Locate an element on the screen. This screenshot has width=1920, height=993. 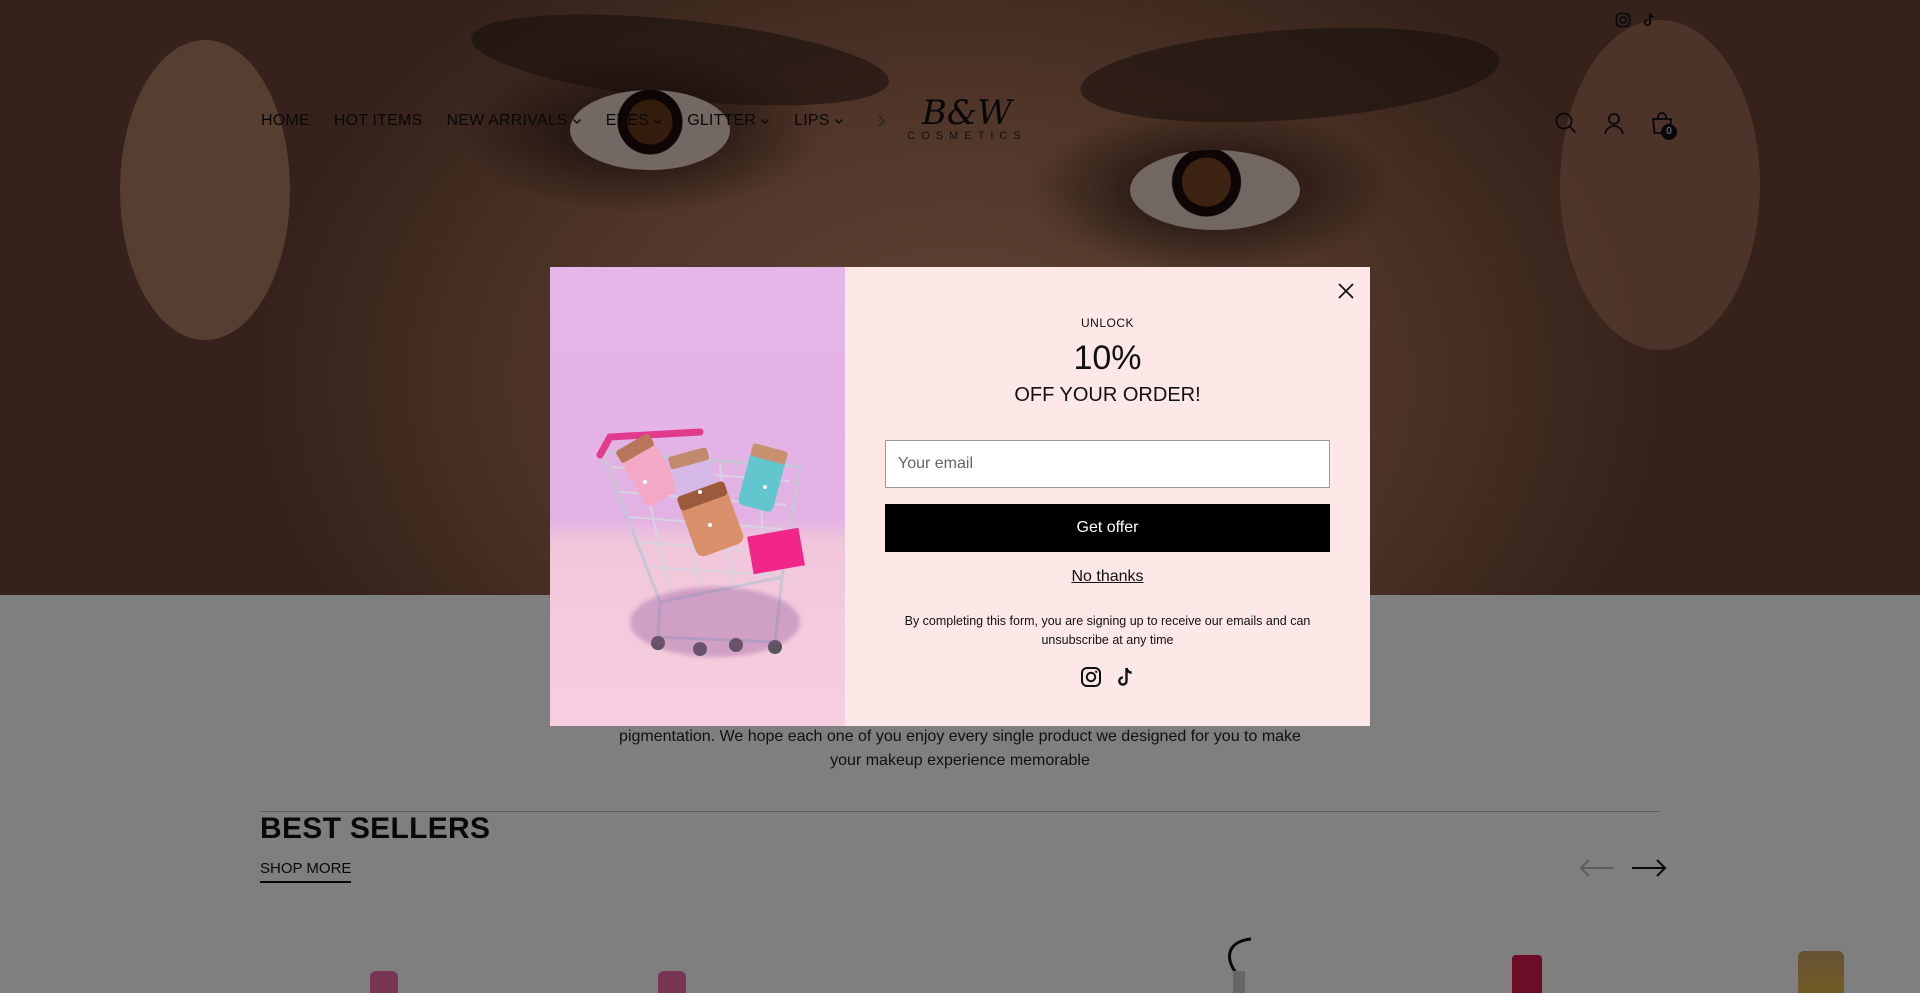
popup-social-links is located at coordinates (1107, 677).